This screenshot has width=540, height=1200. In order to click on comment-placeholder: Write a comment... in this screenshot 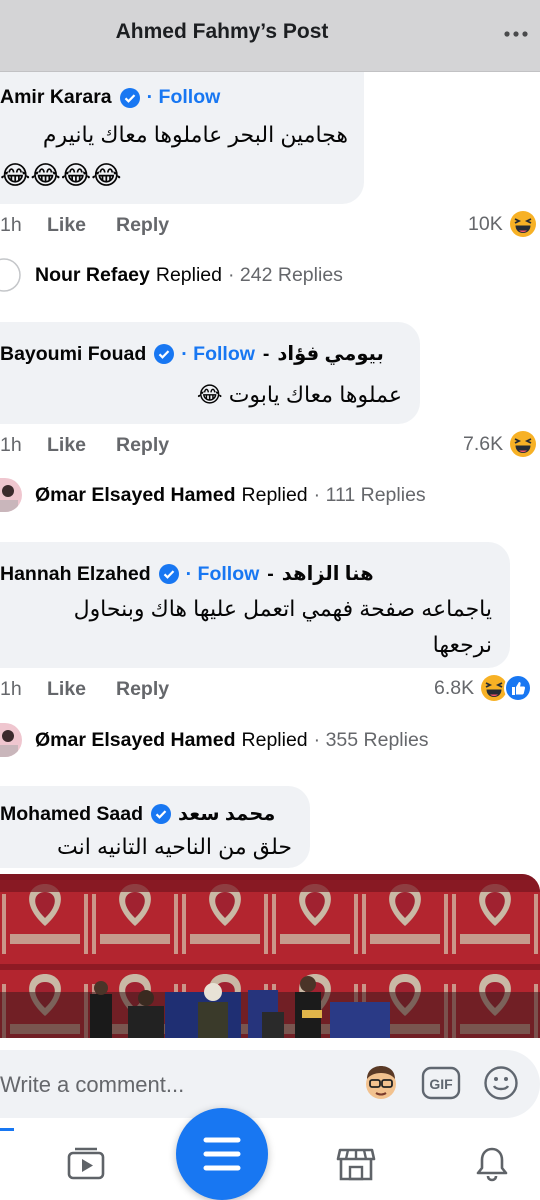, I will do `click(92, 1084)`.